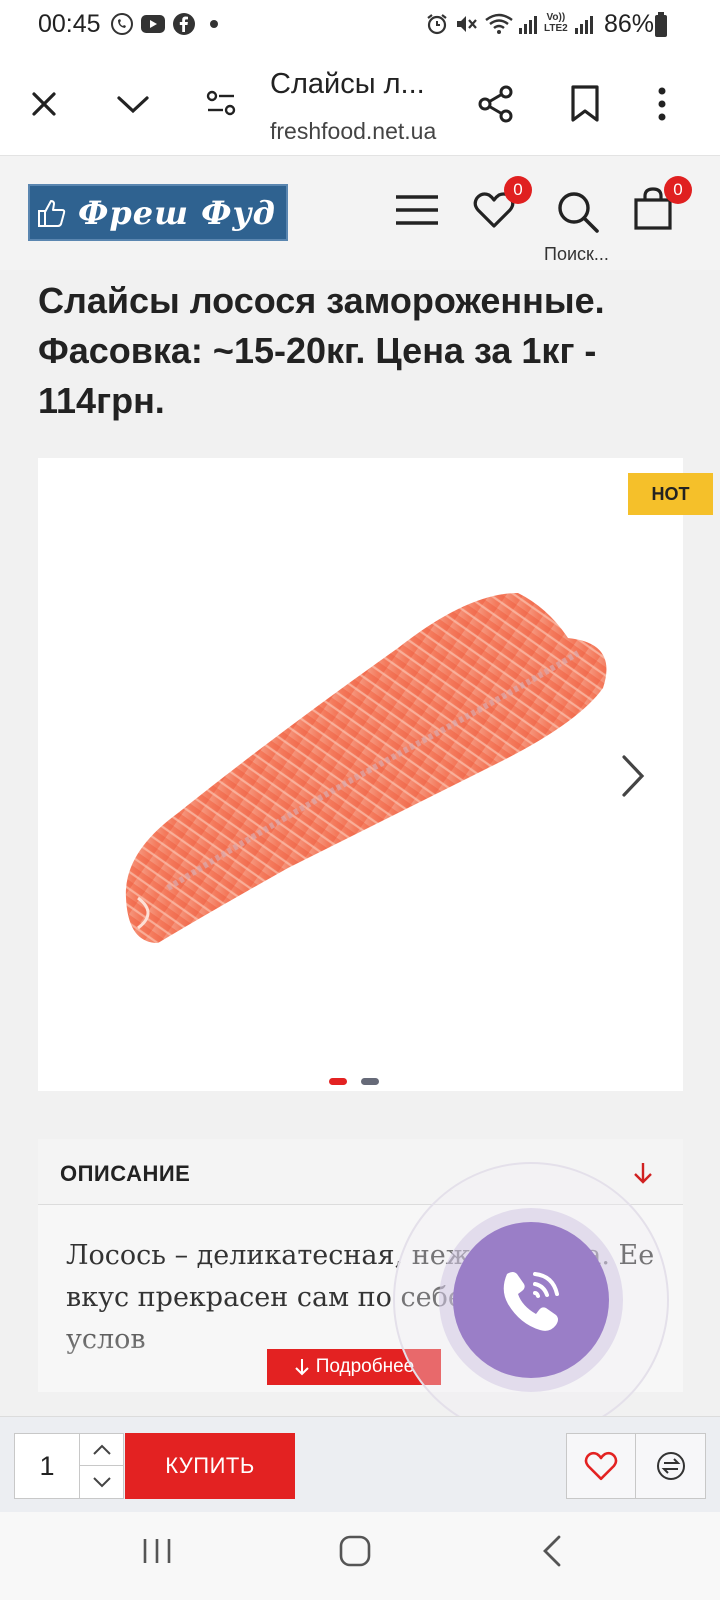  What do you see at coordinates (365, 1366) in the screenshot?
I see `read-more-label: Подробнее` at bounding box center [365, 1366].